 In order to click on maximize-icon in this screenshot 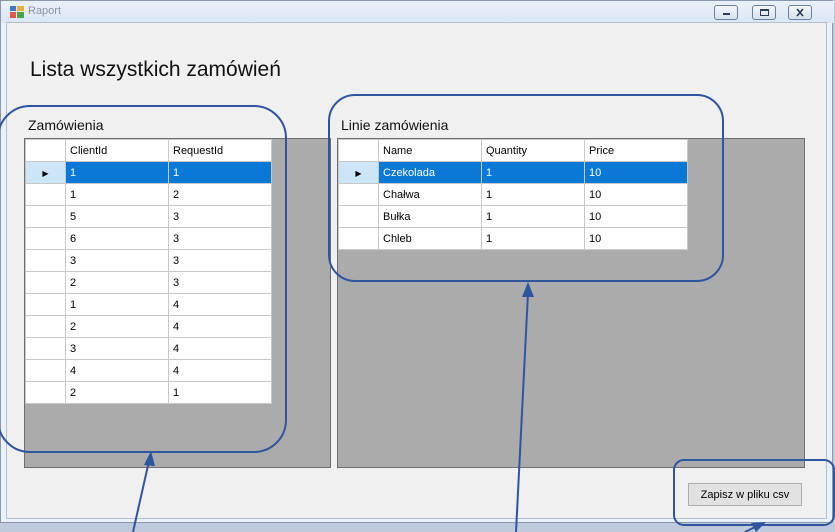, I will do `click(764, 12)`.